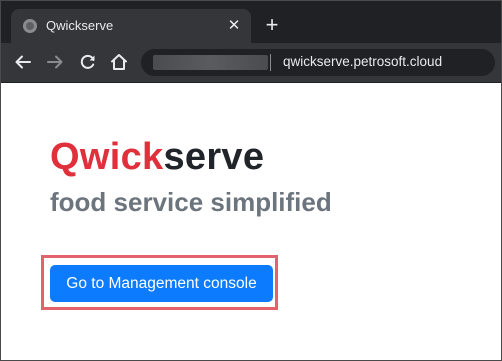  I want to click on tab-strip: Qwickserve ✕ +, so click(251, 22).